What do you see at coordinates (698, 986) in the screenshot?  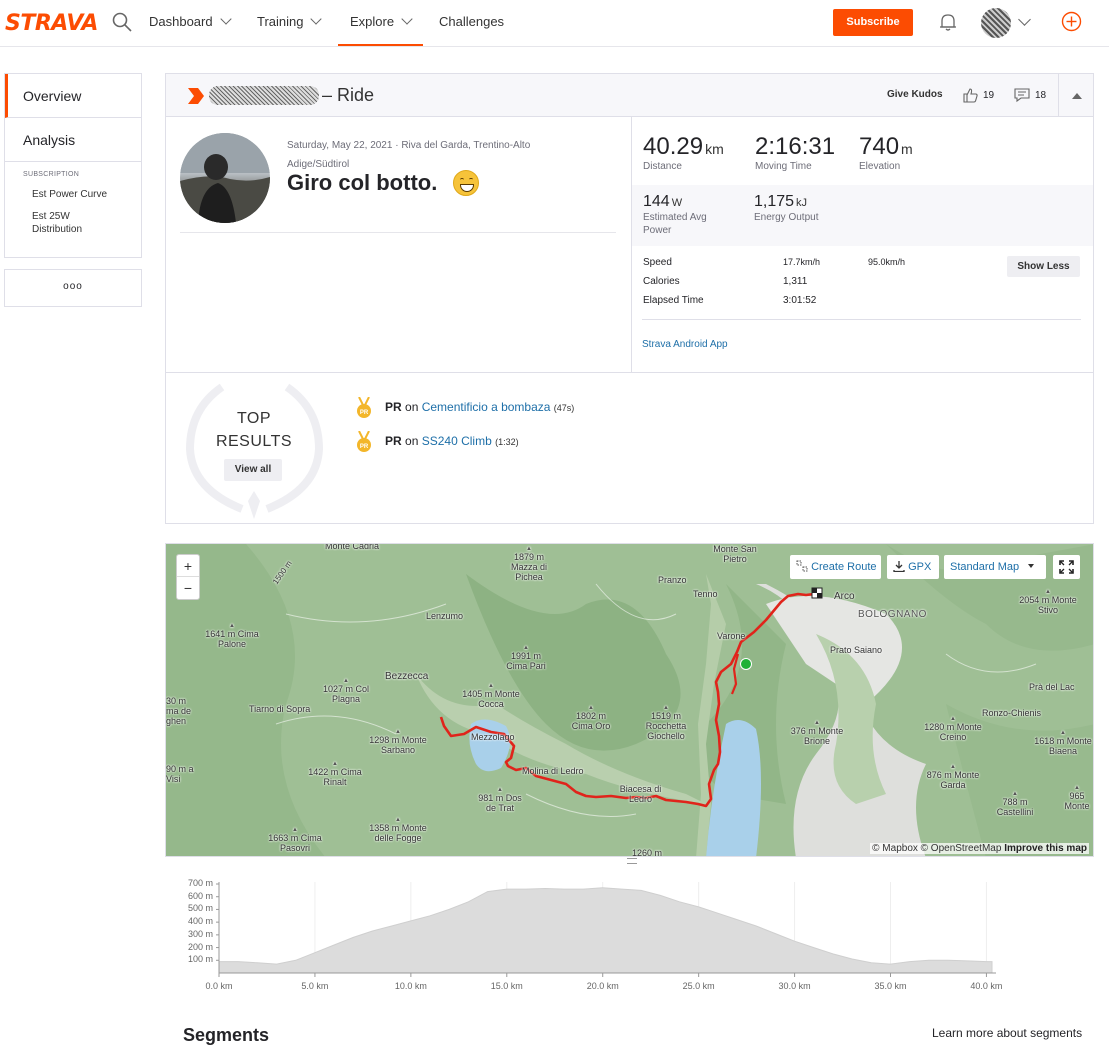 I see `x-tick-label: 25.0 km` at bounding box center [698, 986].